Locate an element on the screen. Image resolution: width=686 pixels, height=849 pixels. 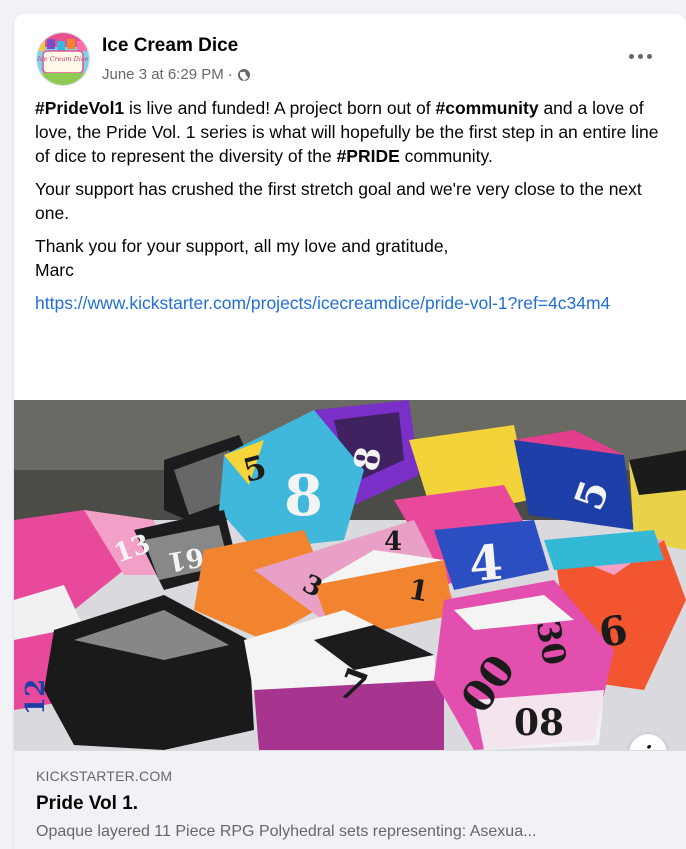
die-number: 08 is located at coordinates (539, 723).